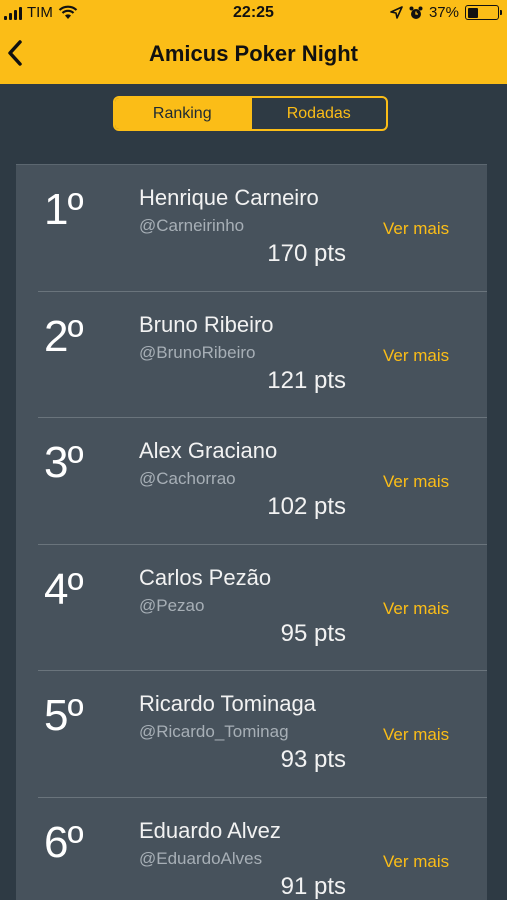  I want to click on player-handle: @Ricardo_Tominag, so click(214, 731).